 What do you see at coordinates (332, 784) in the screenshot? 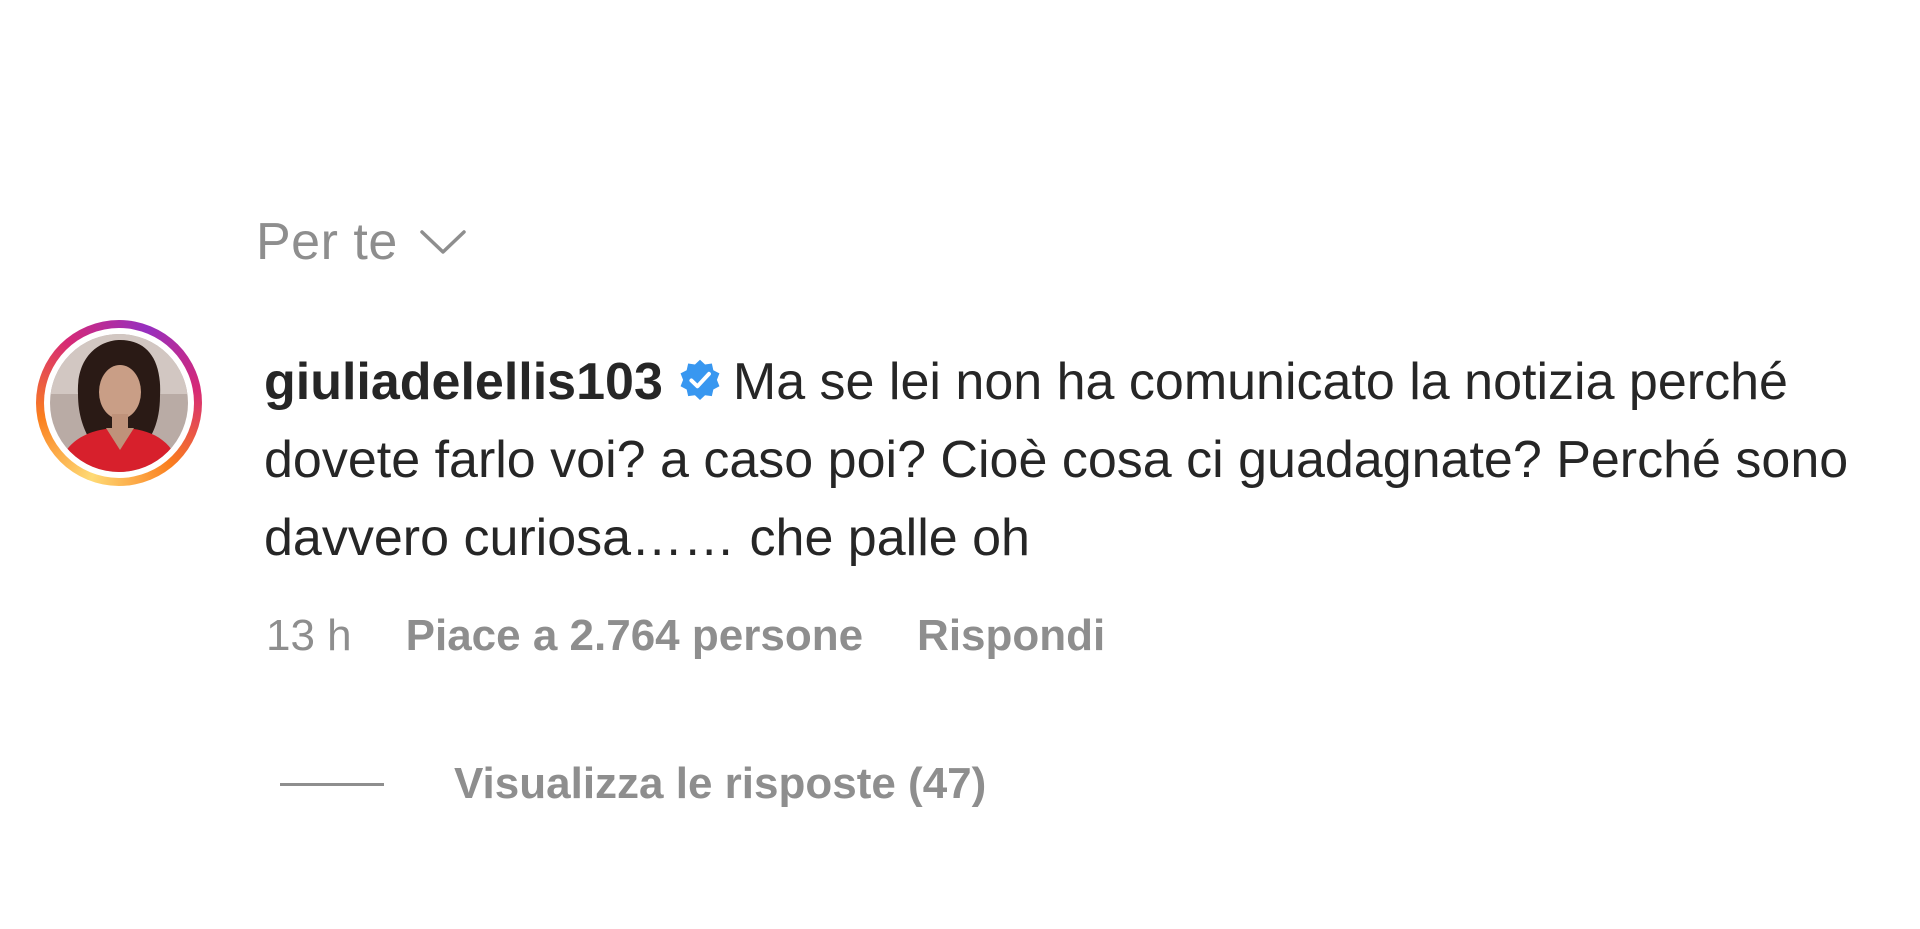
I see `replies-divider` at bounding box center [332, 784].